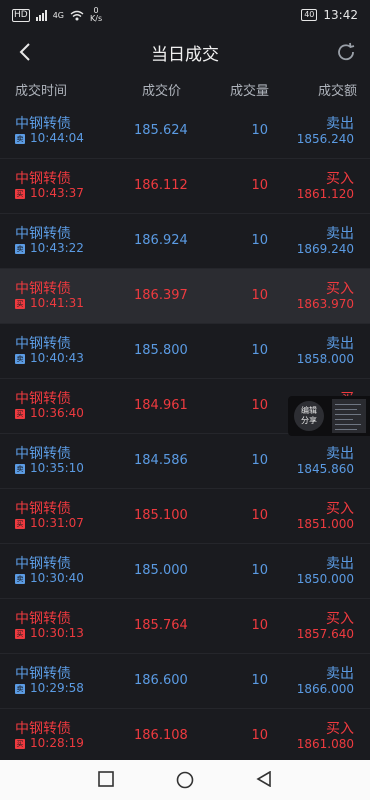 Image resolution: width=370 pixels, height=800 pixels. I want to click on col-volume: 成交量, so click(250, 91).